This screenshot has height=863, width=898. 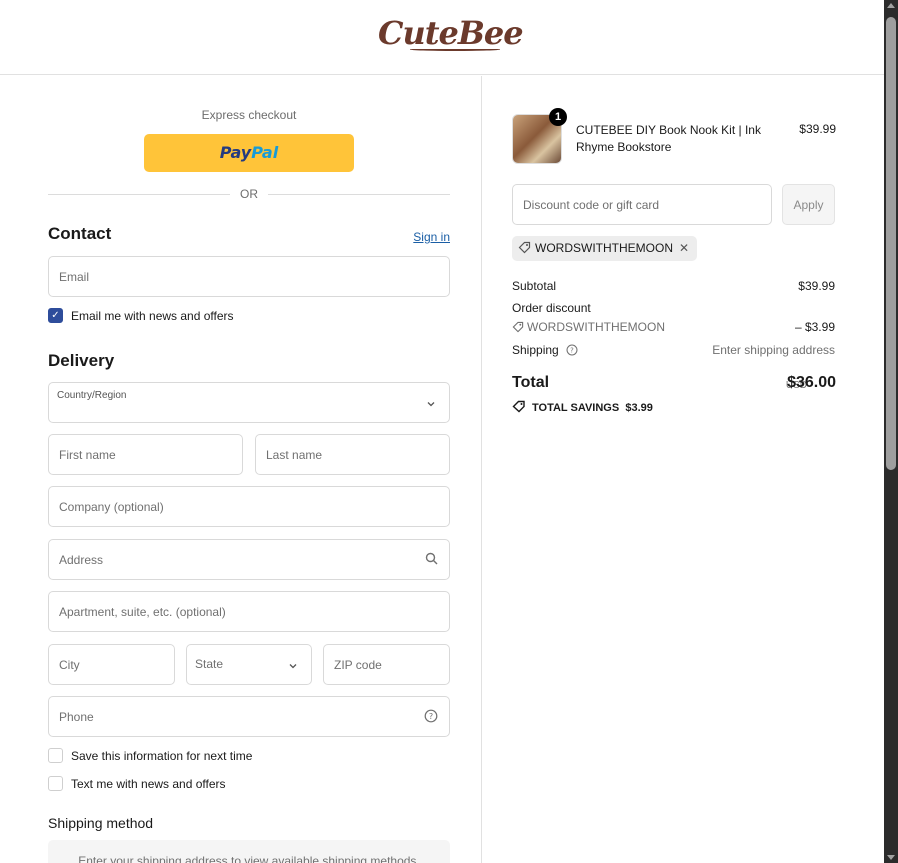 What do you see at coordinates (534, 286) in the screenshot?
I see `subtotal-label: Subtotal` at bounding box center [534, 286].